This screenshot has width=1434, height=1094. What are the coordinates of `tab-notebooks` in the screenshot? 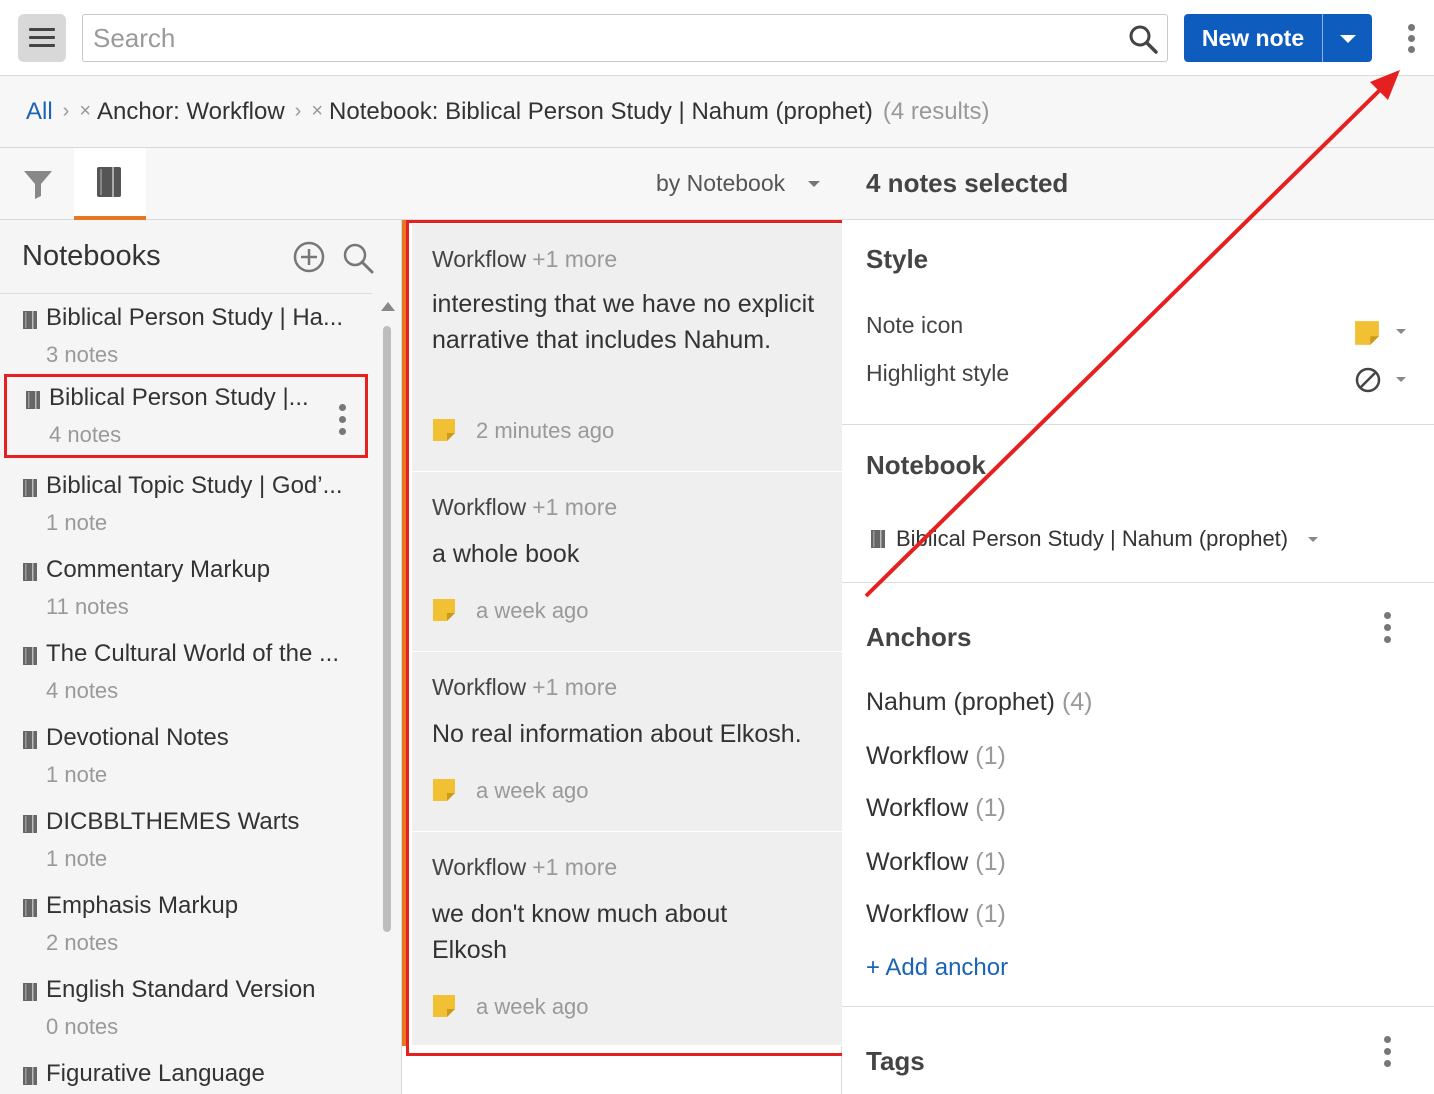 It's located at (110, 184).